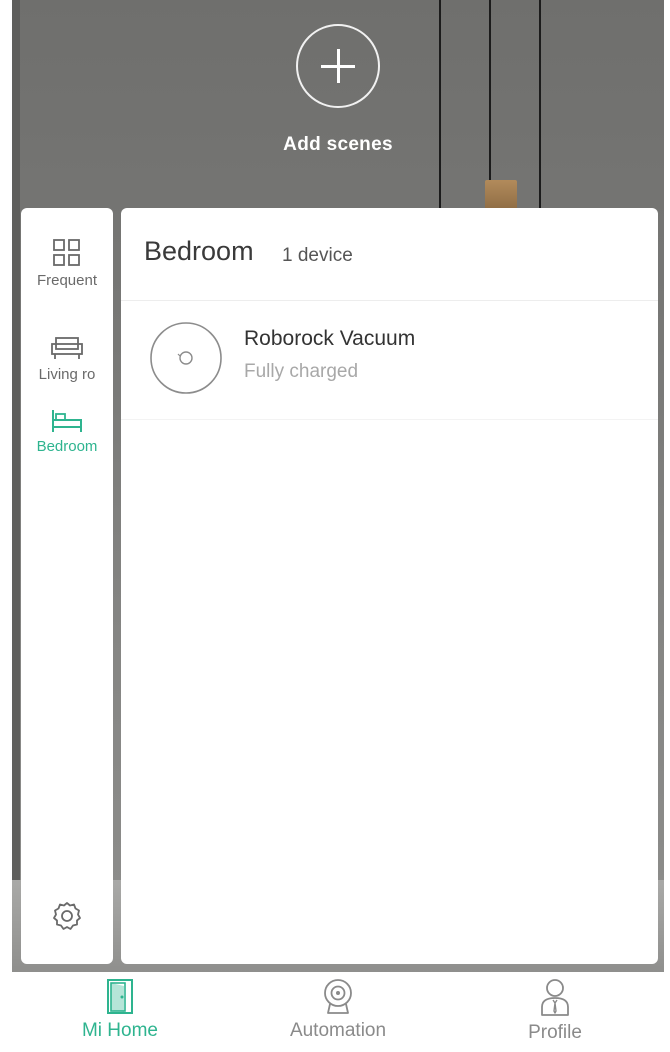 This screenshot has width=670, height=1052. Describe the element at coordinates (67, 586) in the screenshot. I see `room-sidebar: Frequent Living ro Bedroom` at that location.